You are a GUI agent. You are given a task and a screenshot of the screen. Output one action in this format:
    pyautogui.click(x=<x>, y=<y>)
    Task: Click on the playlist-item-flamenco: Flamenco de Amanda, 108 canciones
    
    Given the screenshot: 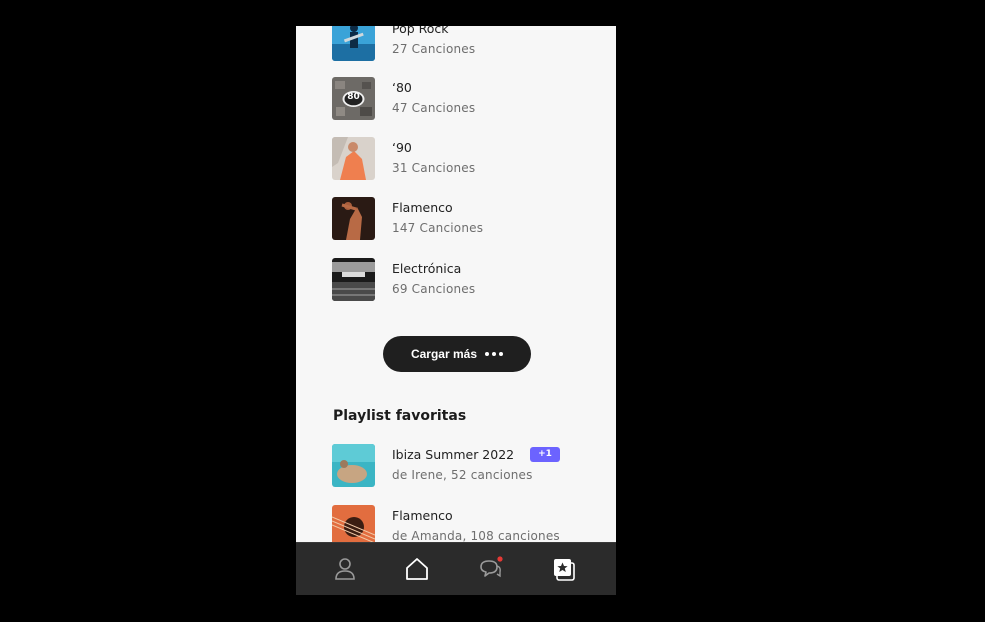 What is the action you would take?
    pyautogui.click(x=467, y=523)
    